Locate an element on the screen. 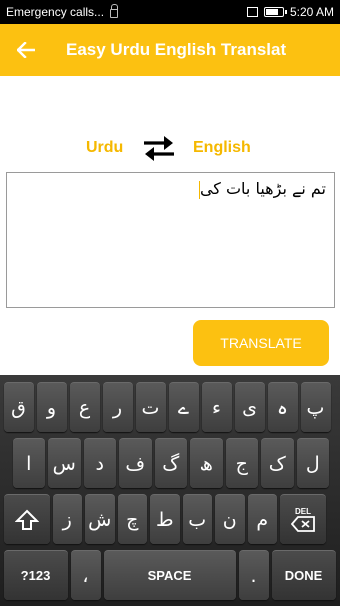 The width and height of the screenshot is (340, 606). shift-arrow-icon is located at coordinates (26, 519).